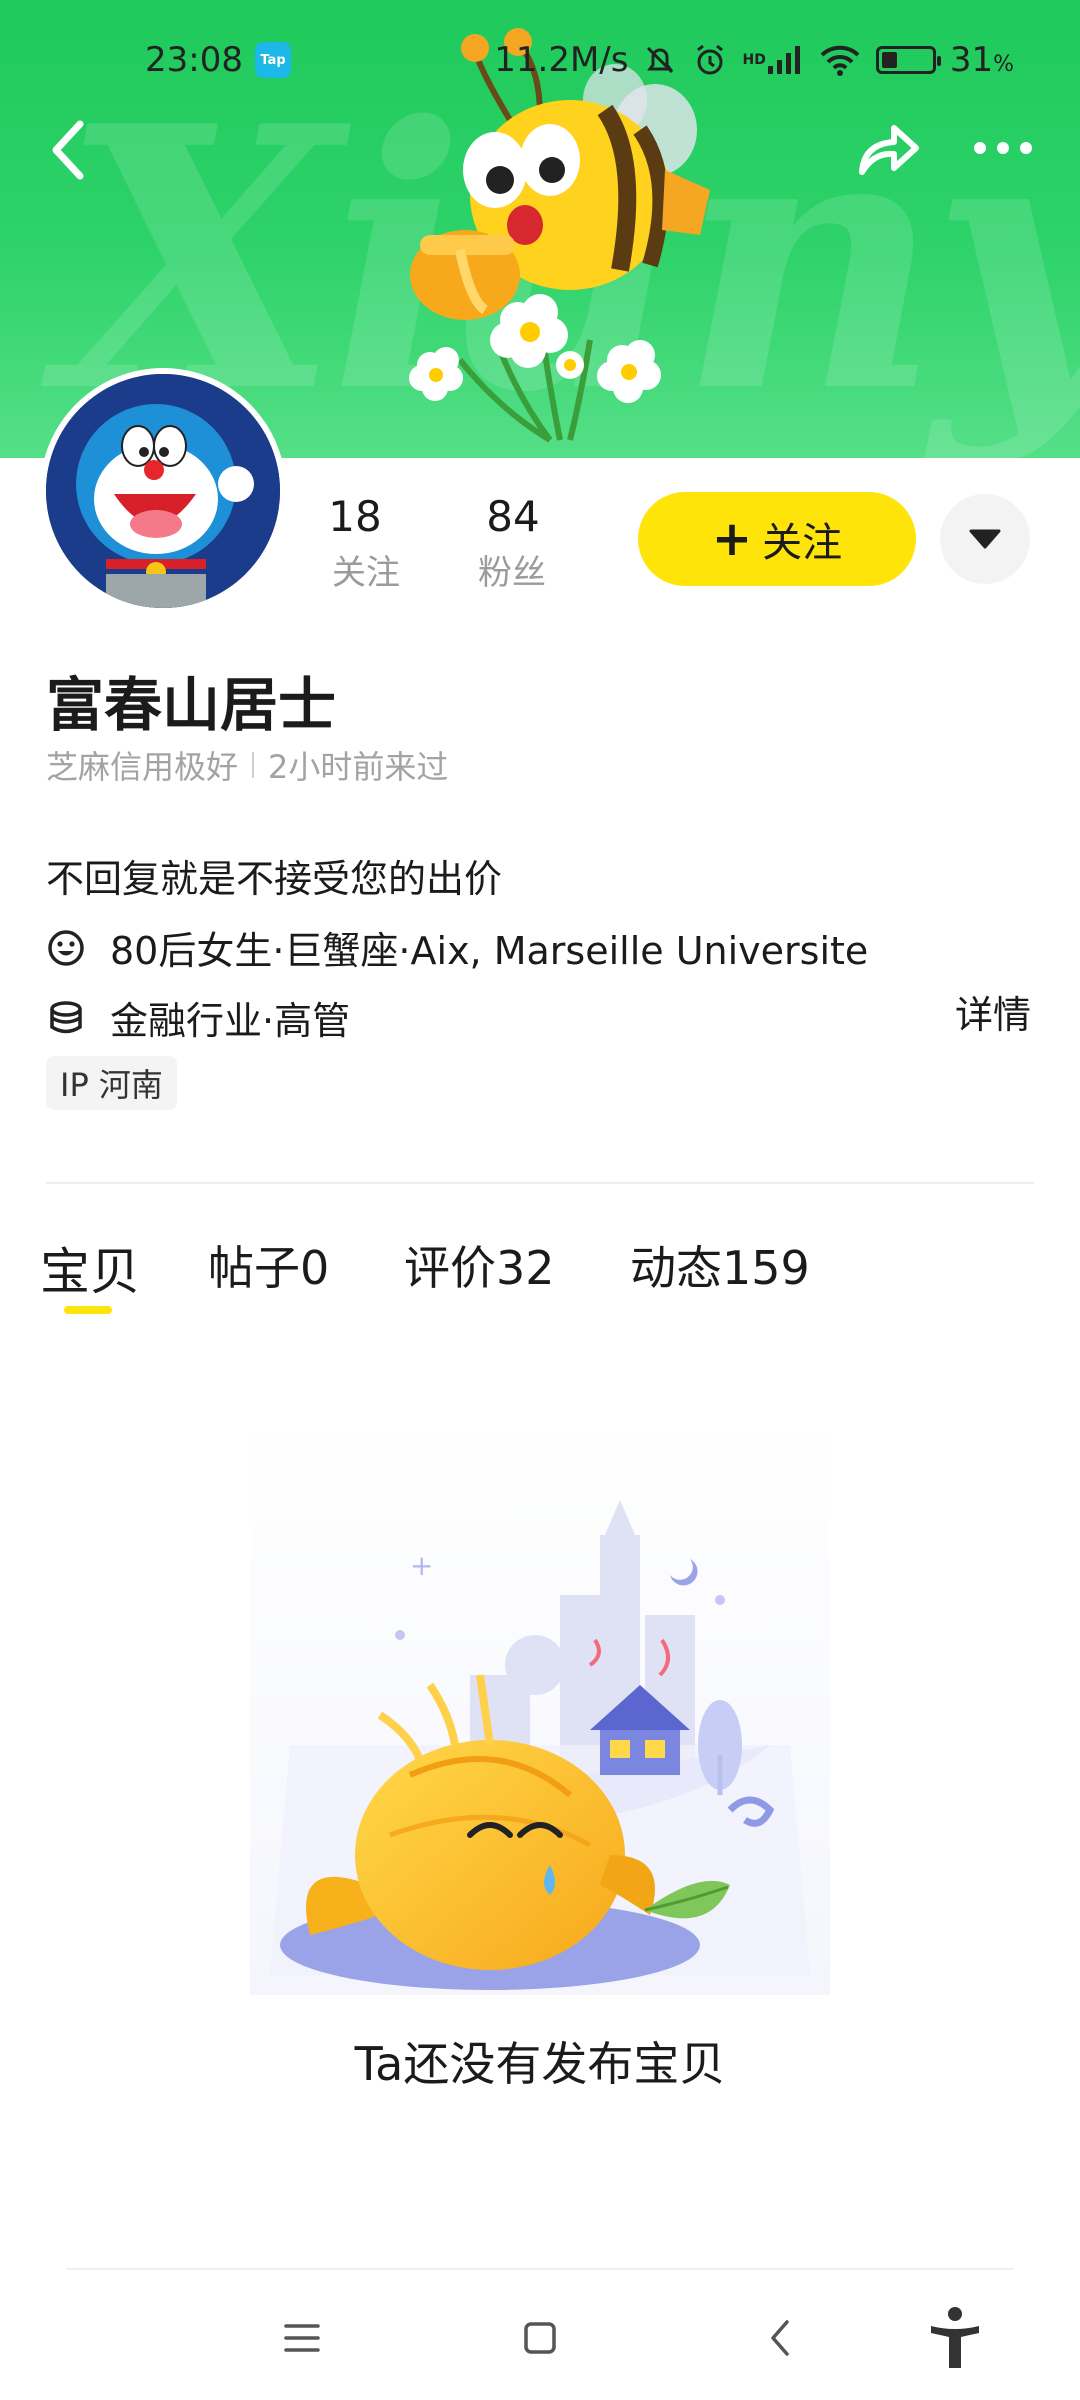 Image resolution: width=1080 pixels, height=2400 pixels. What do you see at coordinates (302, 2338) in the screenshot?
I see `nav-menu-icon` at bounding box center [302, 2338].